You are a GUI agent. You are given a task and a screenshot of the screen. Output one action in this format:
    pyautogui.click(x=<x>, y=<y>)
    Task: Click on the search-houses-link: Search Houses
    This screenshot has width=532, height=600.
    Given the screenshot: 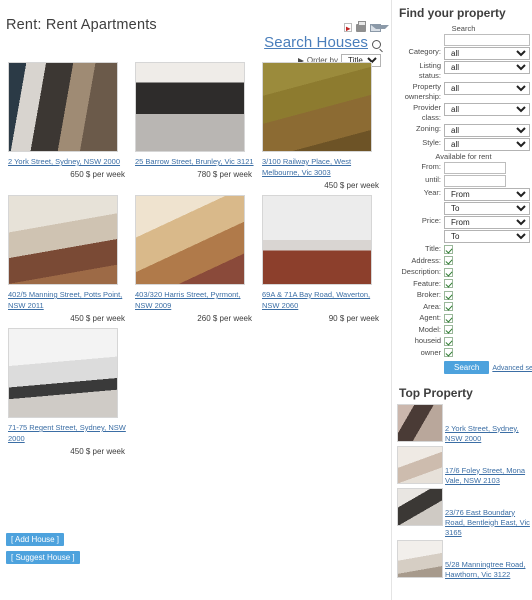 What is the action you would take?
    pyautogui.click(x=316, y=42)
    